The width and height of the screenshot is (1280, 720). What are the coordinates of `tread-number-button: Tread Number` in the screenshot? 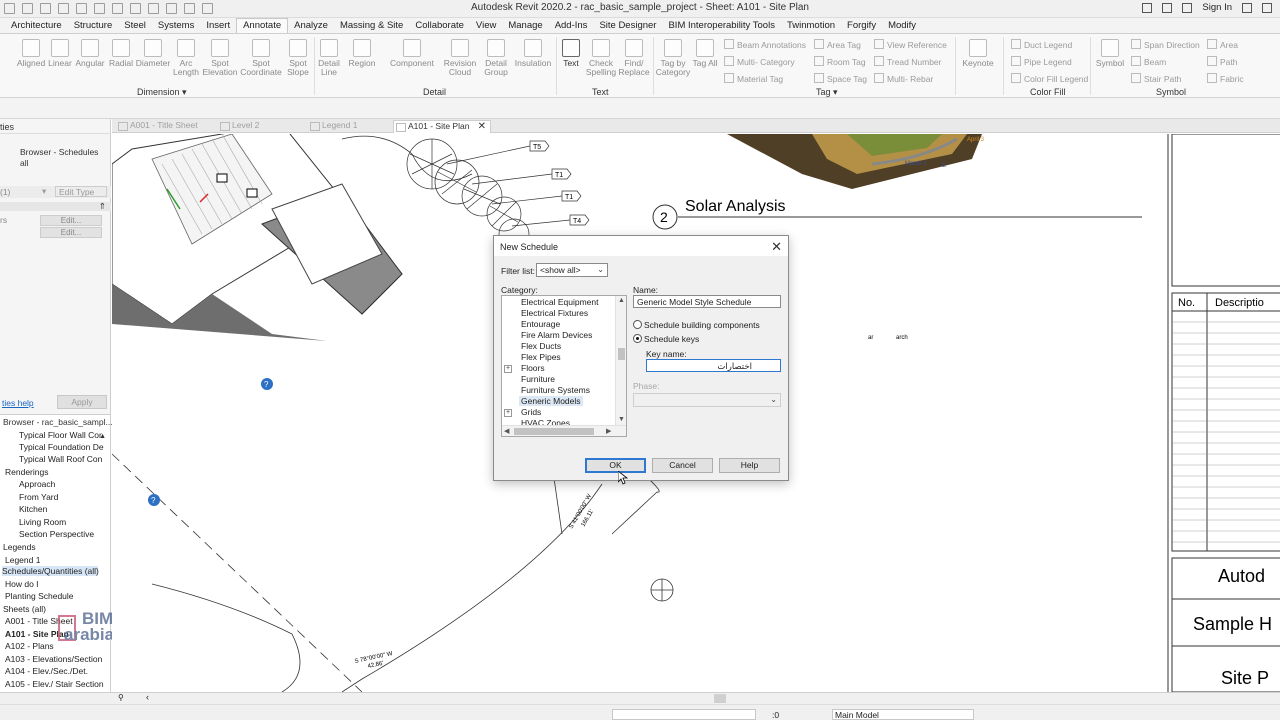 It's located at (907, 61).